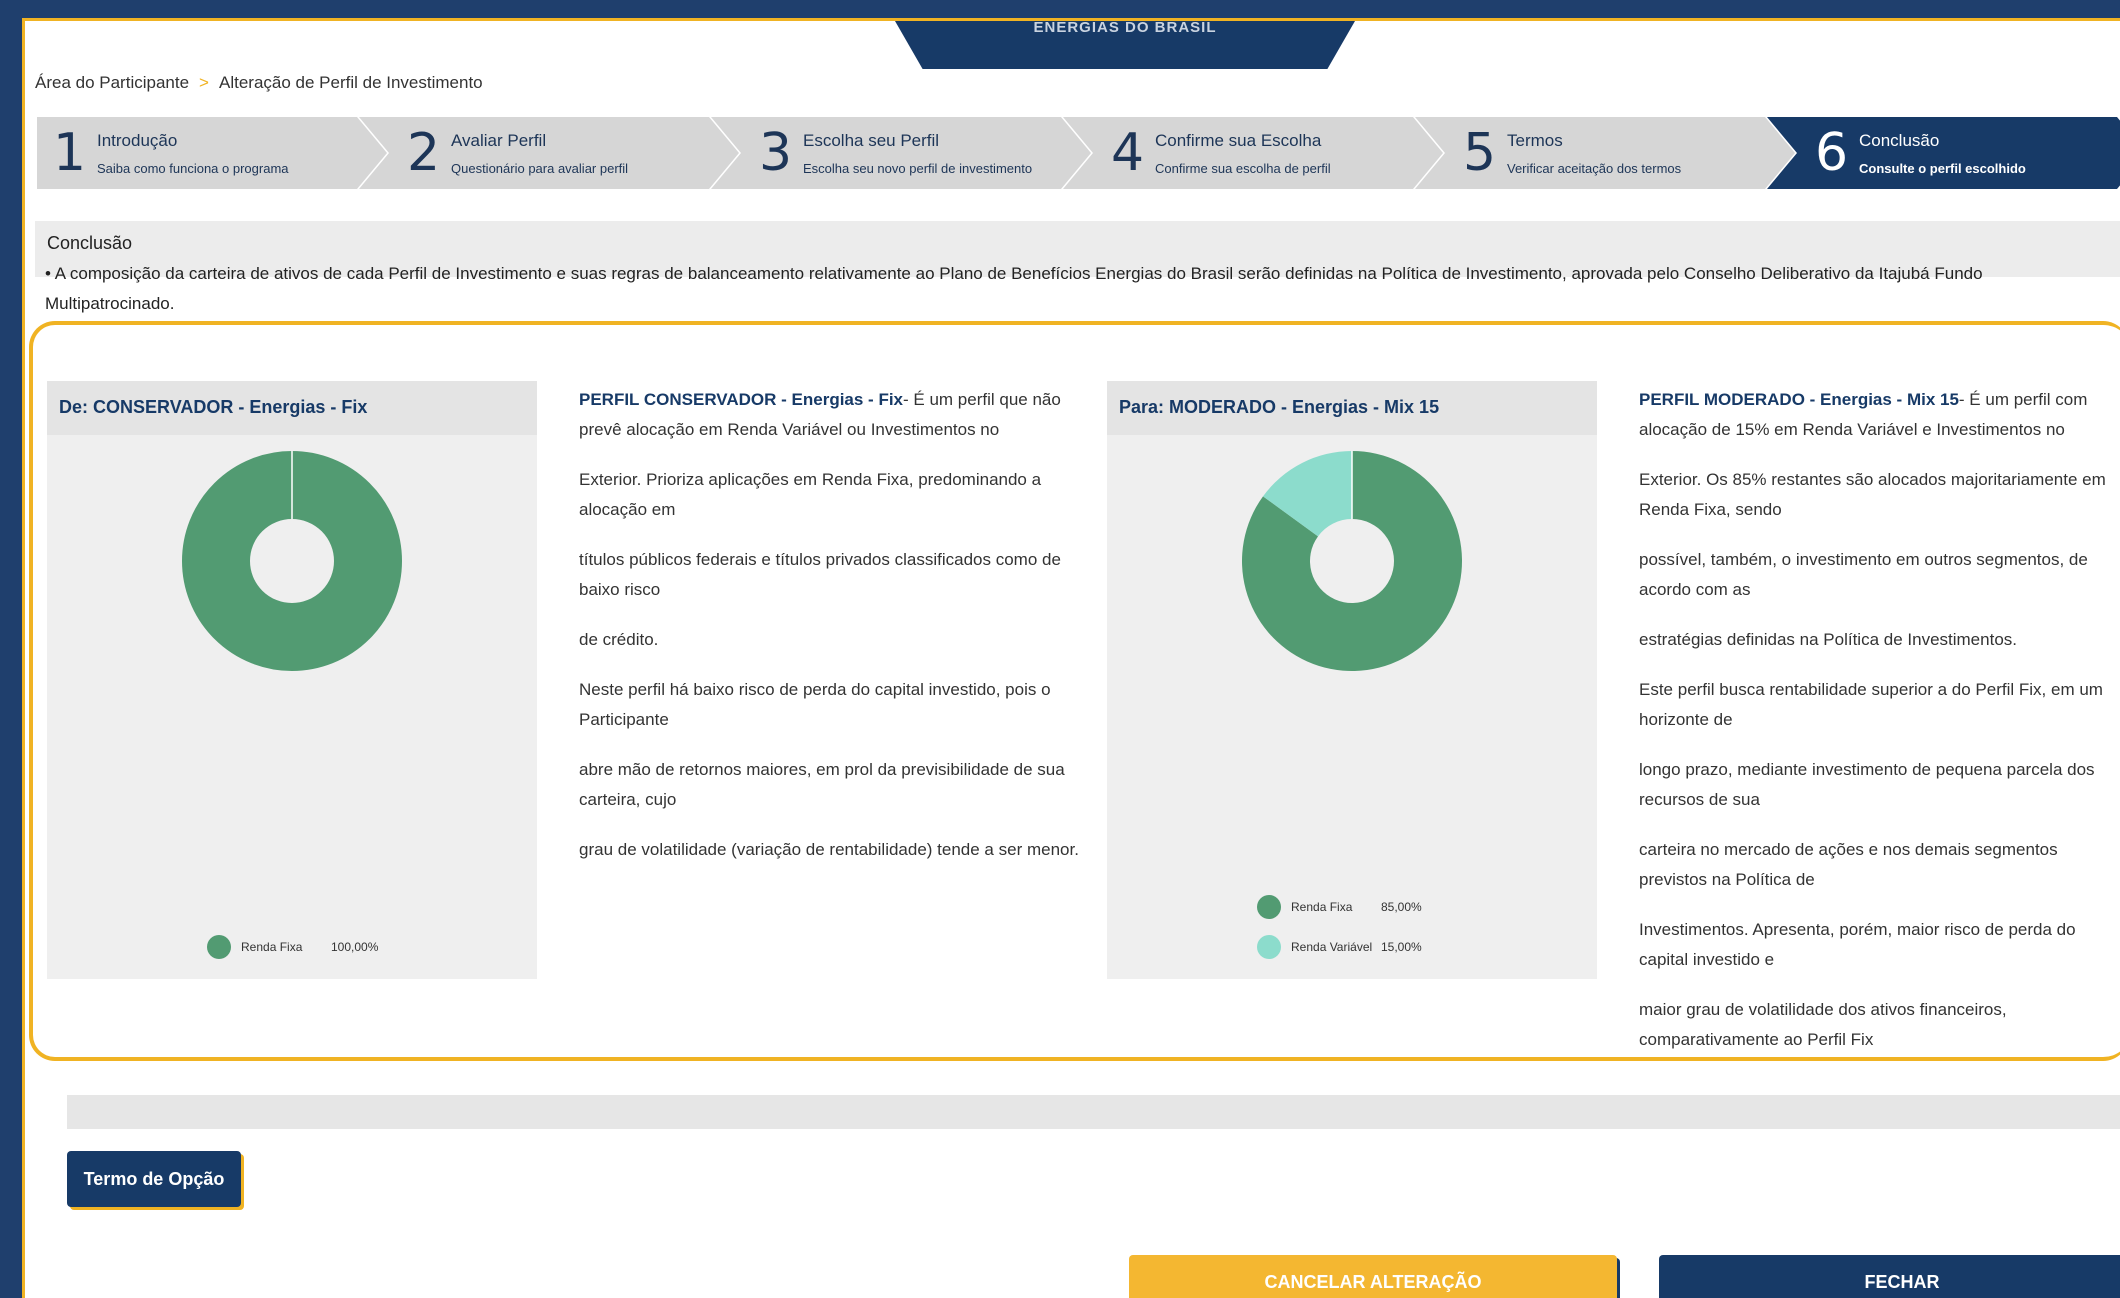 Image resolution: width=2120 pixels, height=1298 pixels. Describe the element at coordinates (1125, 27) in the screenshot. I see `brand-tab-label: ENERGIAS DO BRASIL` at that location.